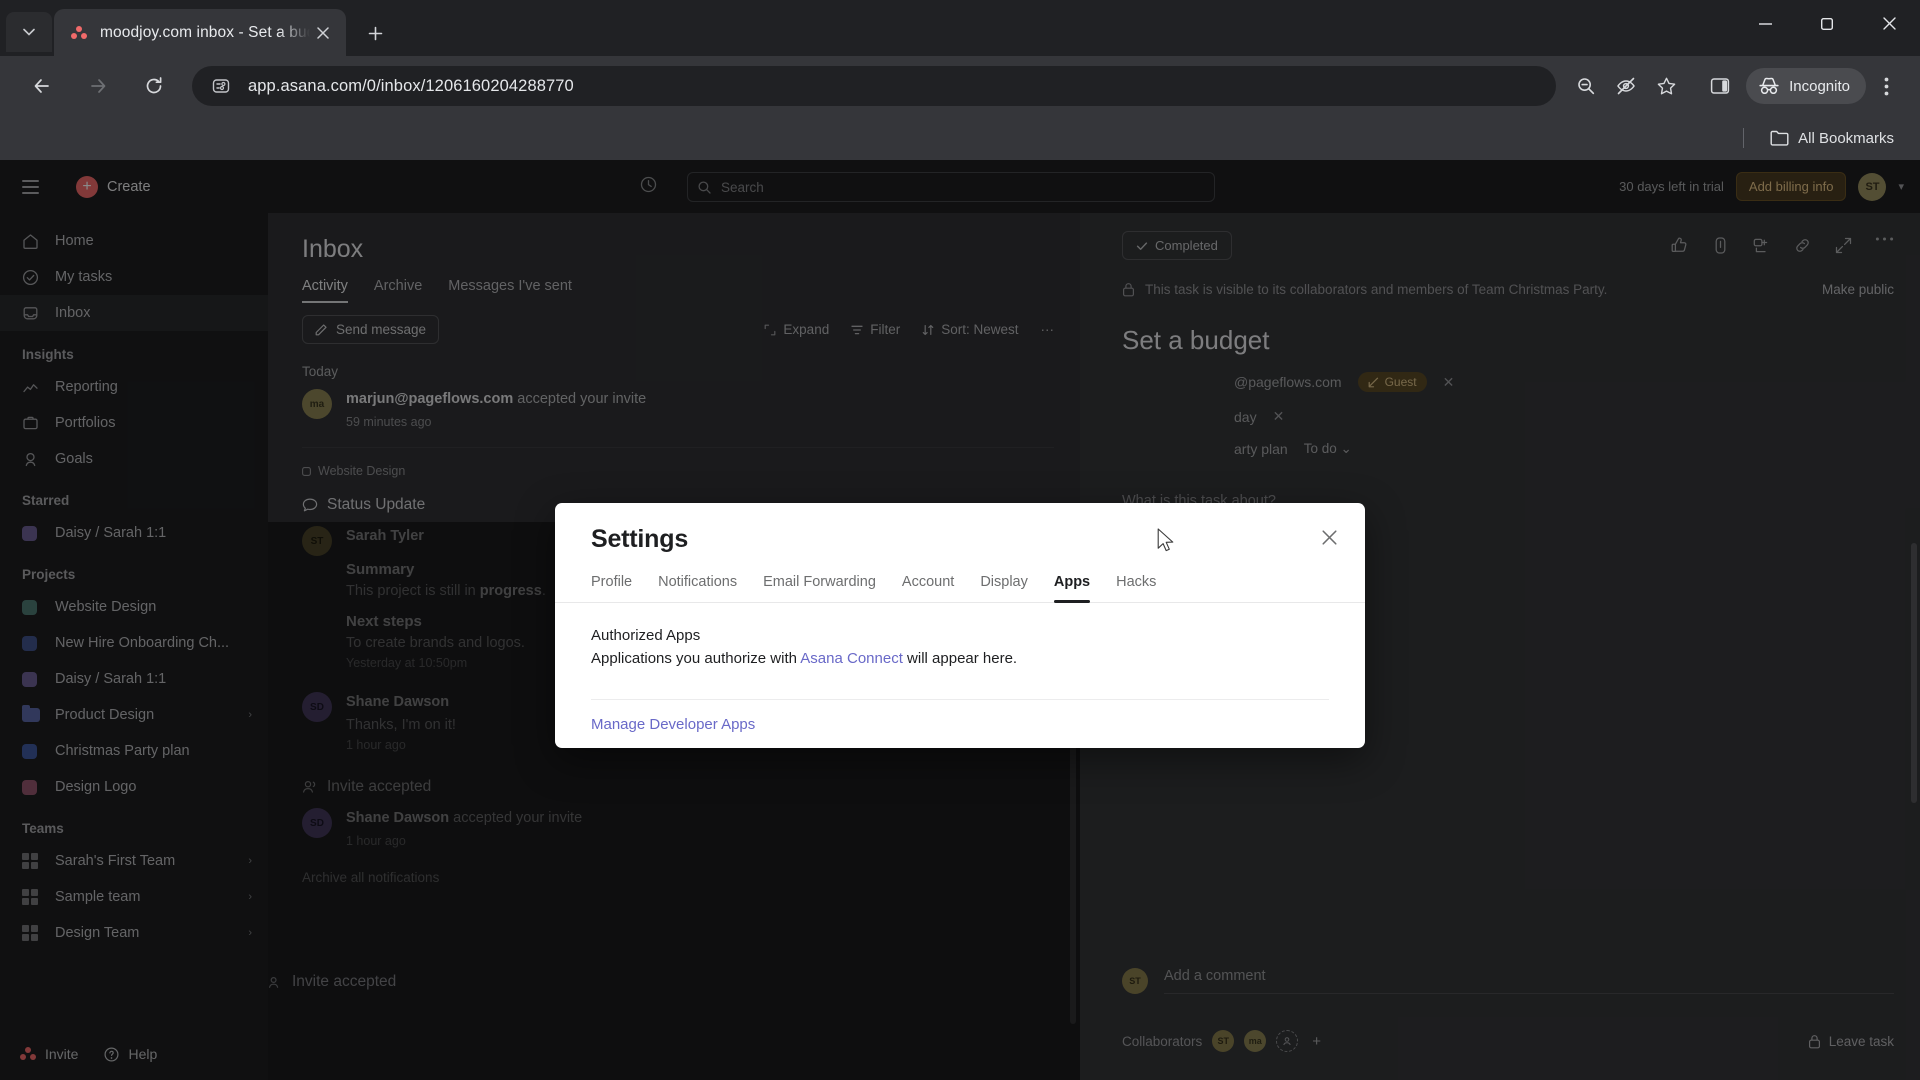 The image size is (1920, 1080). I want to click on bookmarks-bar: All Bookmarks, so click(960, 138).